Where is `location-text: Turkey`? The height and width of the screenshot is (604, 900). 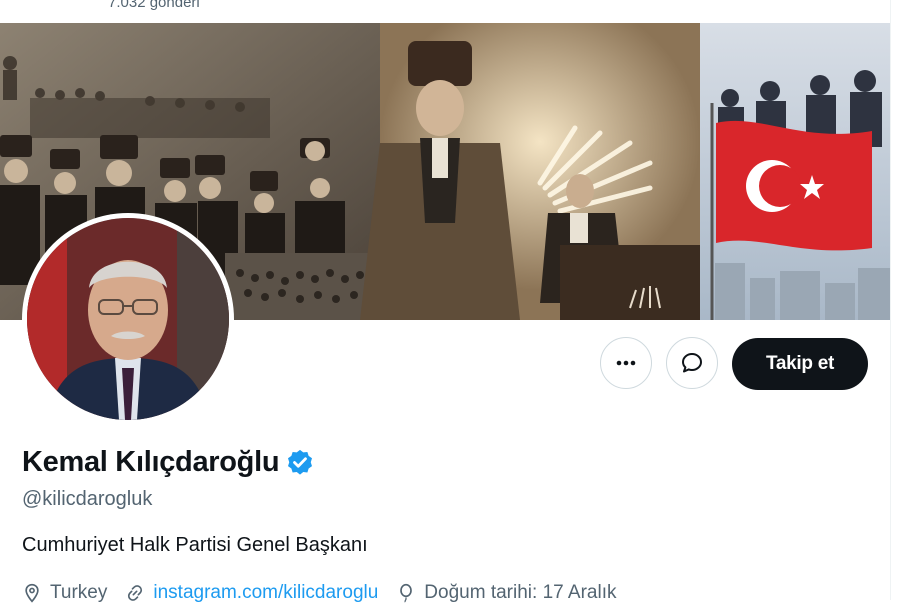
location-text: Turkey is located at coordinates (79, 592).